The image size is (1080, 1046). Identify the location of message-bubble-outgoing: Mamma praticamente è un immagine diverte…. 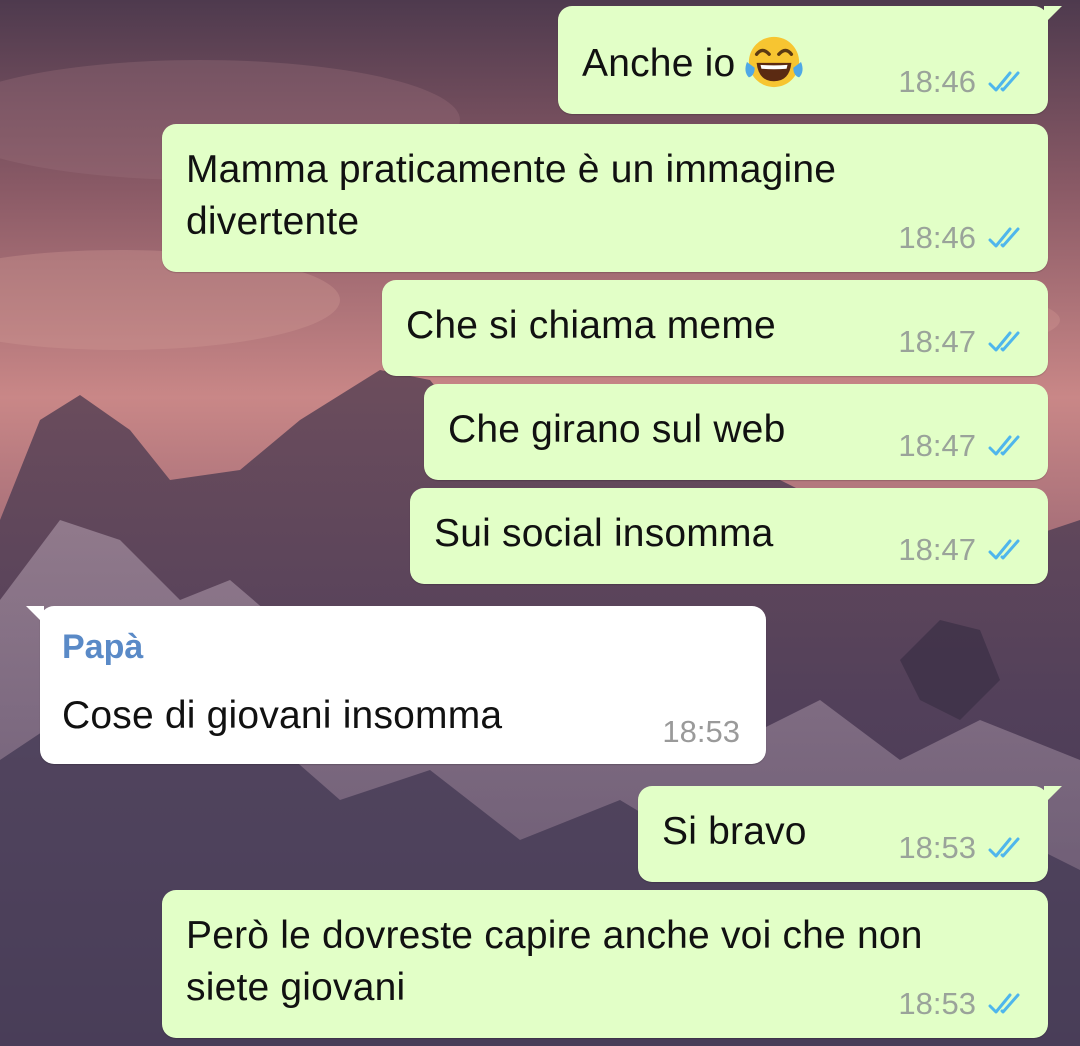
(605, 198).